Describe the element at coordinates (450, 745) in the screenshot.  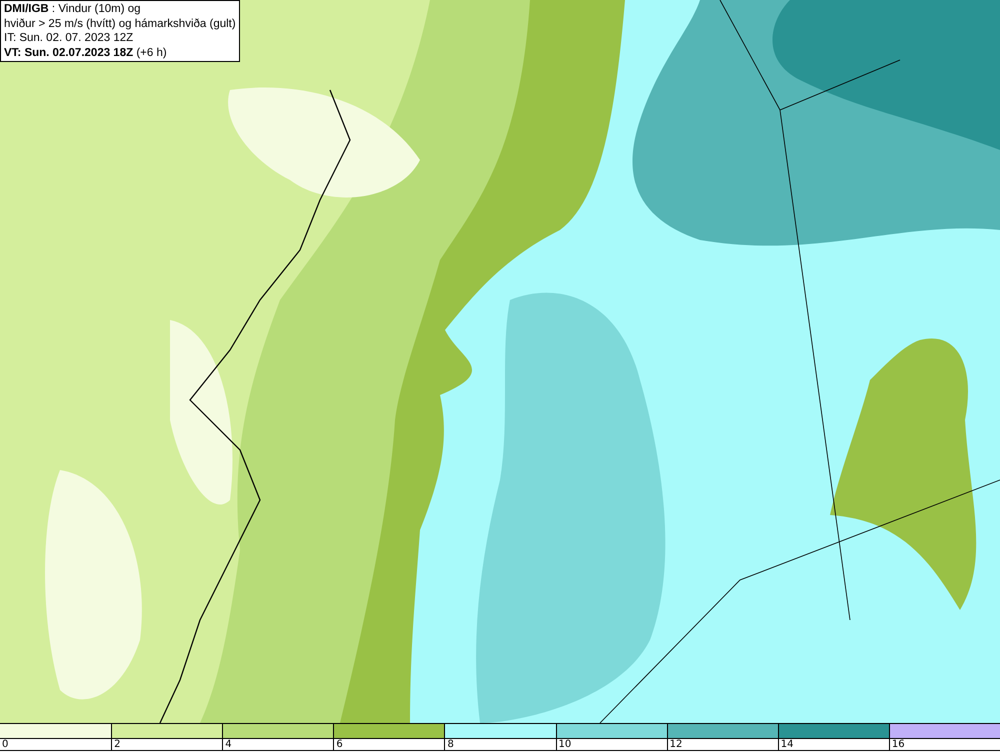
I see `legend-label: 8` at that location.